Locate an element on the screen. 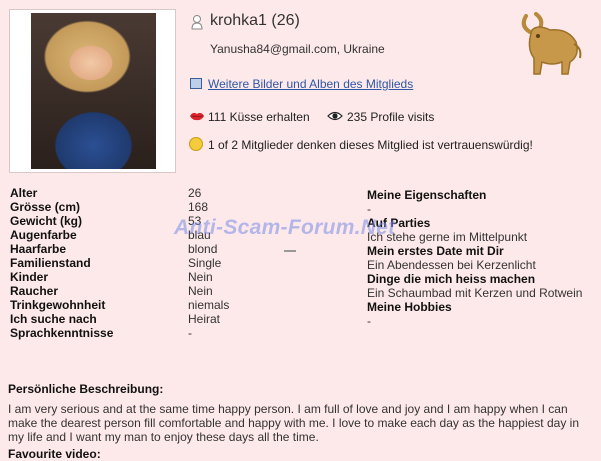  divider is located at coordinates (290, 251).